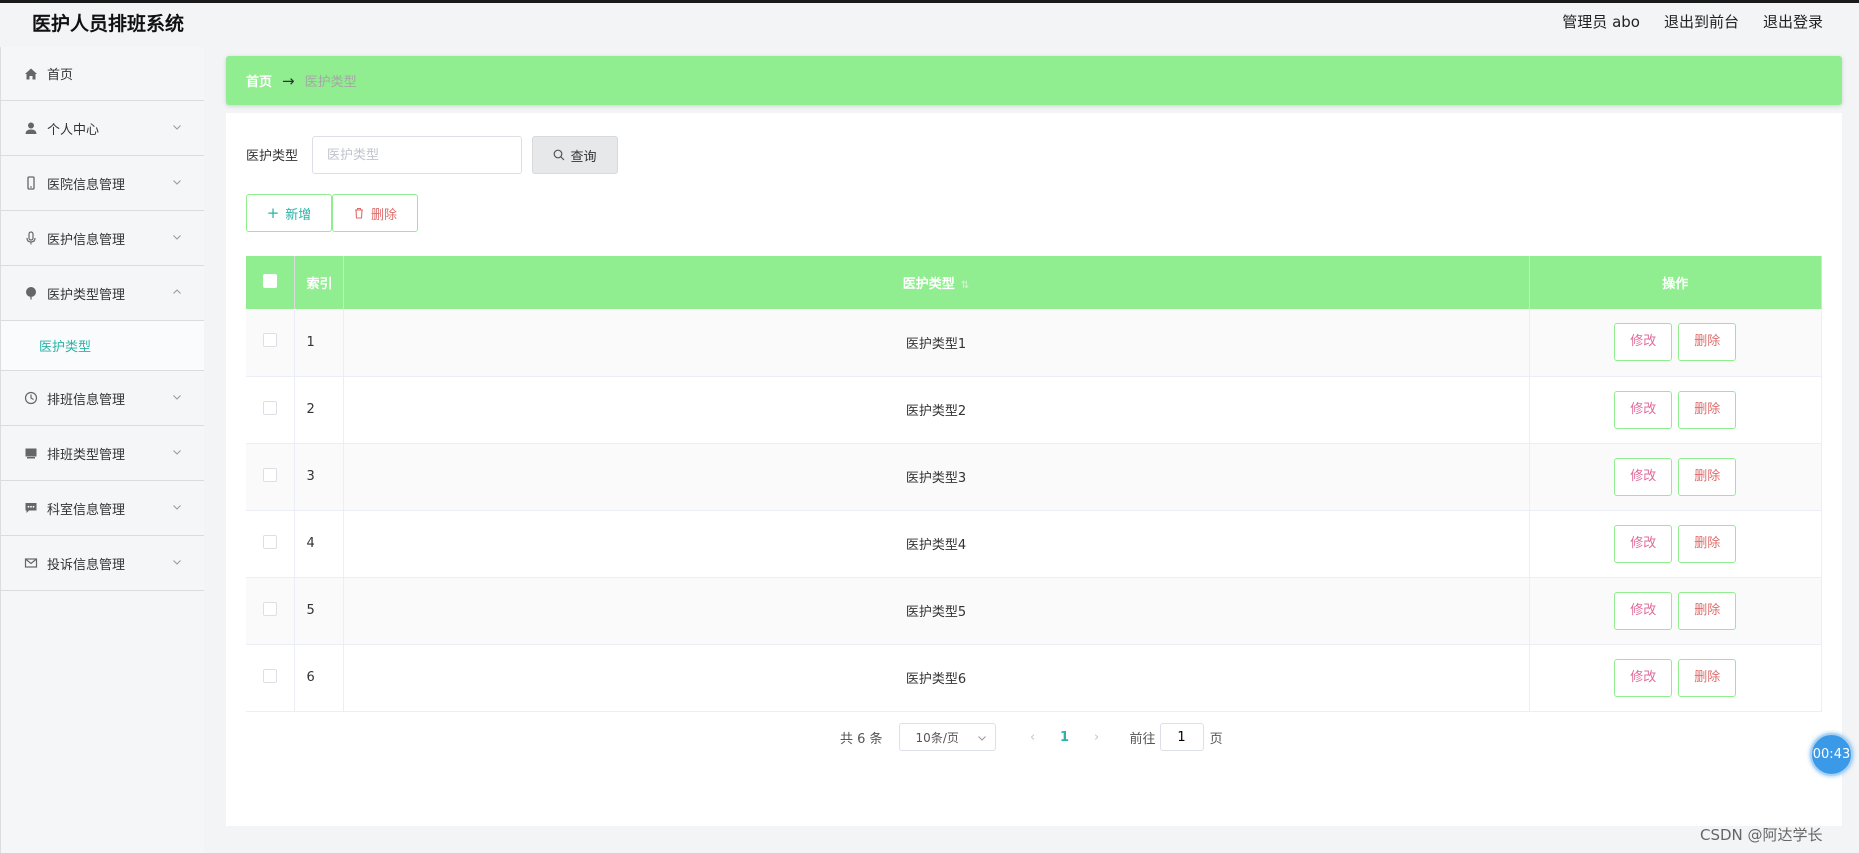  What do you see at coordinates (319, 610) in the screenshot?
I see `row-index: 5` at bounding box center [319, 610].